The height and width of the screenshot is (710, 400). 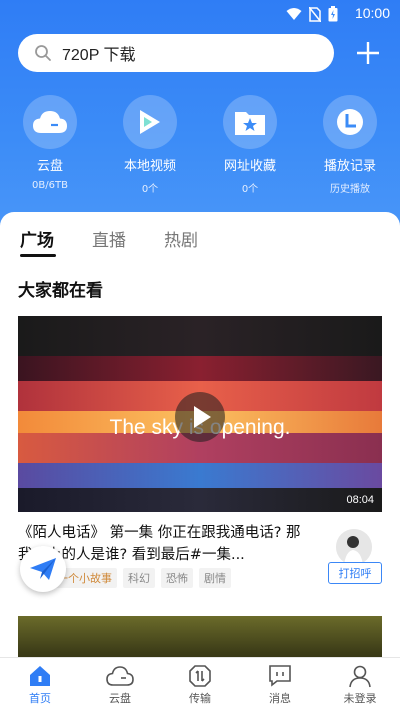 What do you see at coordinates (50, 145) in the screenshot?
I see `quick-item-cloud: 云盘 0B/6TB` at bounding box center [50, 145].